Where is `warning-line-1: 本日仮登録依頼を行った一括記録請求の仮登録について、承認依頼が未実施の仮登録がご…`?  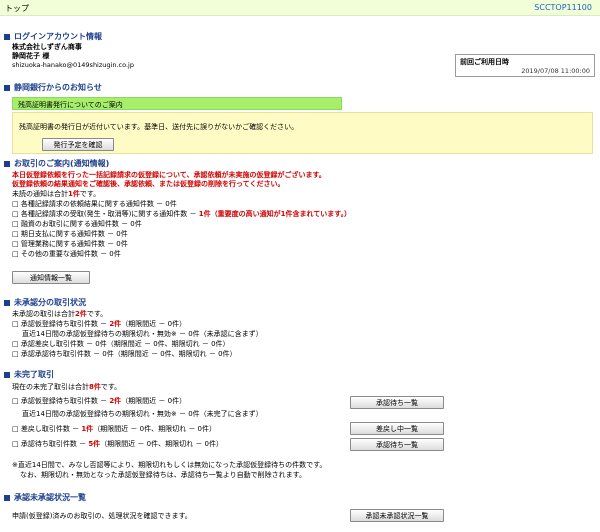 warning-line-1: 本日仮登録依頼を行った一括記録請求の仮登録について、承認依頼が未実施の仮登録がご… is located at coordinates (169, 175).